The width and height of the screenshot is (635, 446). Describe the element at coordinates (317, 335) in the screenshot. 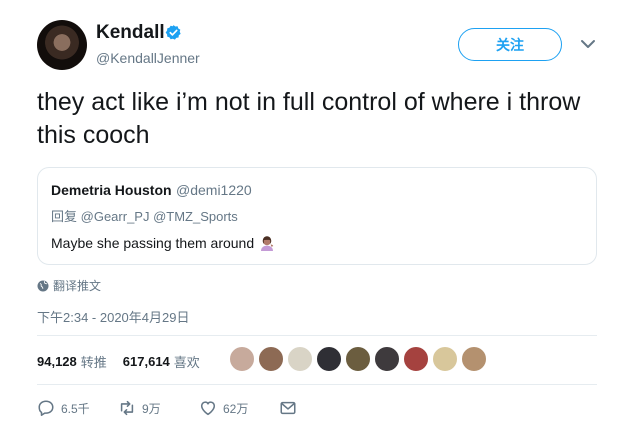

I see `divider-top` at that location.